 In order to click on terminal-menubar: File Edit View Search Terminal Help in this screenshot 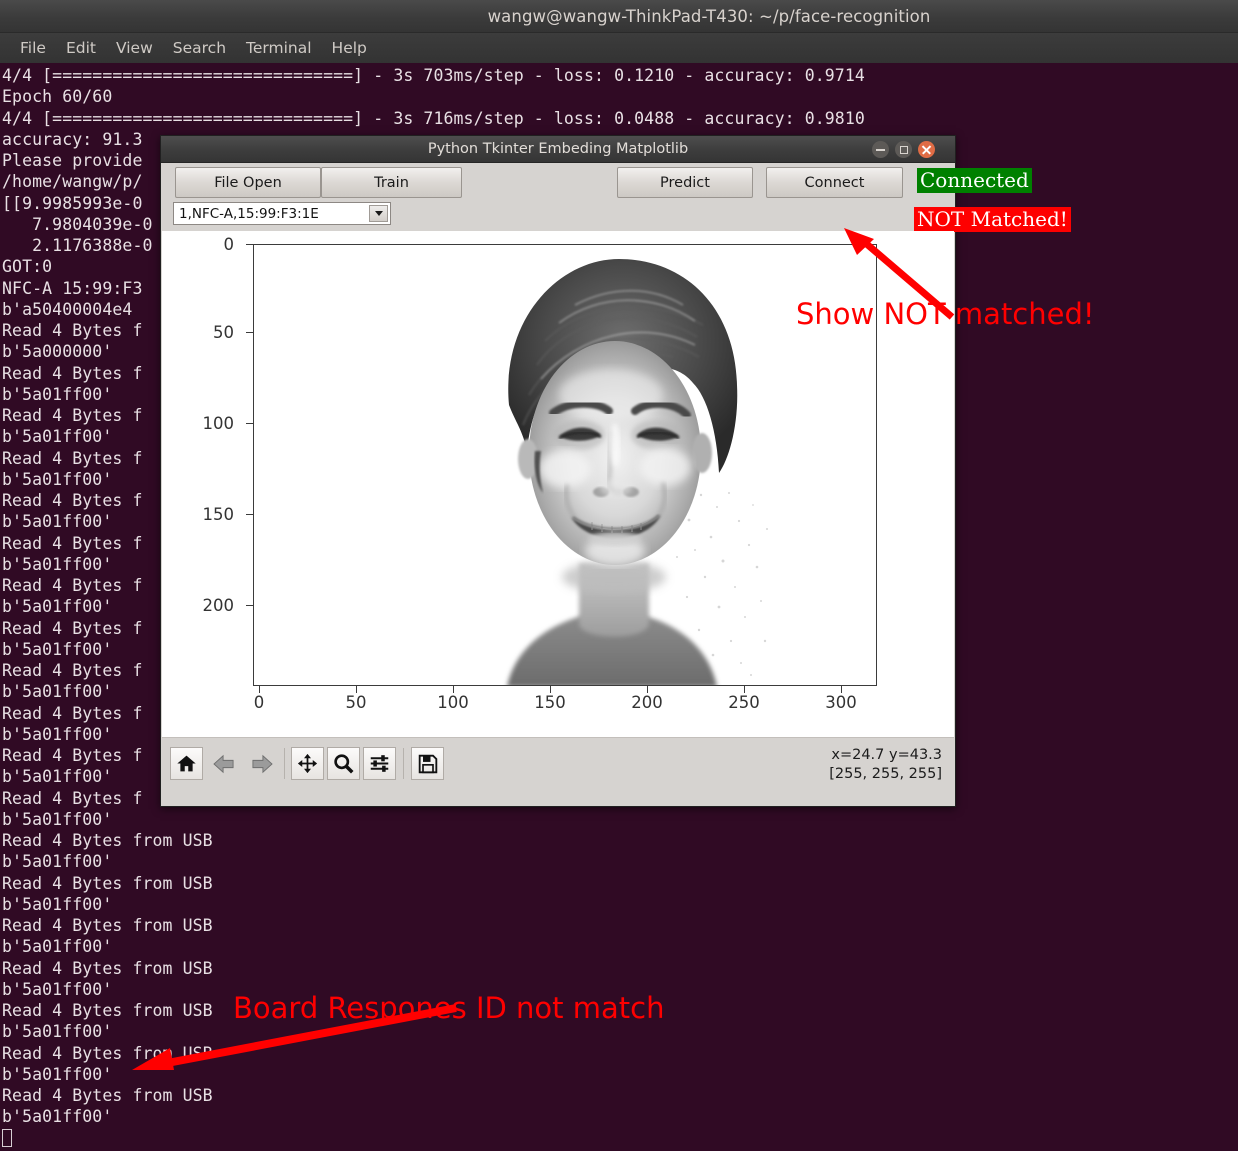, I will do `click(619, 48)`.